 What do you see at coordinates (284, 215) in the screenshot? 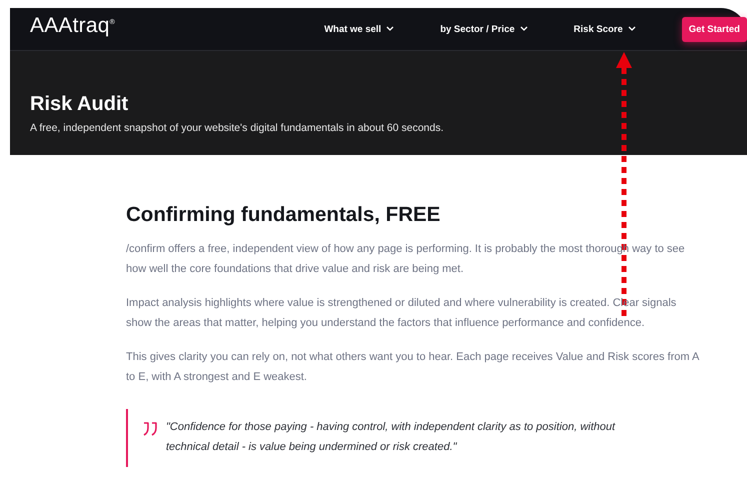
I see `section-heading: Confirming fundamentals, FREE` at bounding box center [284, 215].